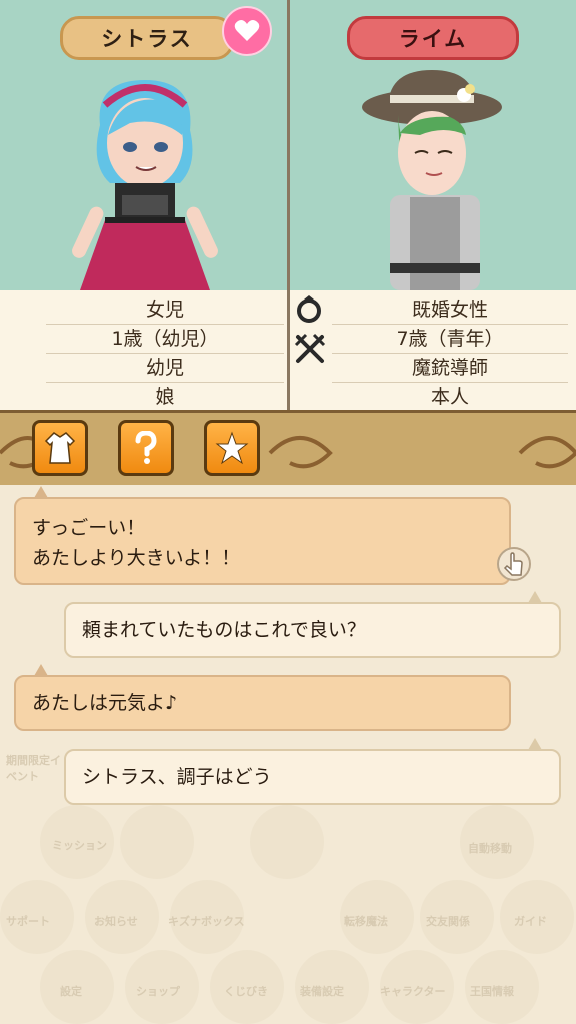 The width and height of the screenshot is (576, 1024). What do you see at coordinates (262, 703) in the screenshot?
I see `chat-bubble-3: あたしは元気よ♪` at bounding box center [262, 703].